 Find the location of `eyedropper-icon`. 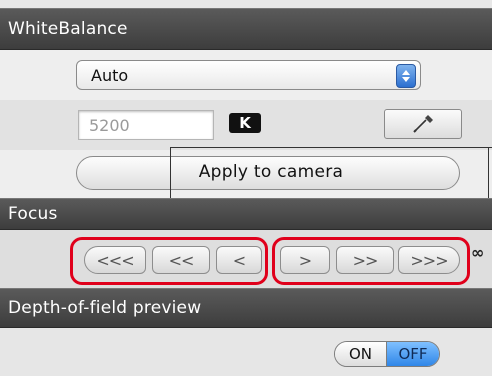

eyedropper-icon is located at coordinates (423, 124).